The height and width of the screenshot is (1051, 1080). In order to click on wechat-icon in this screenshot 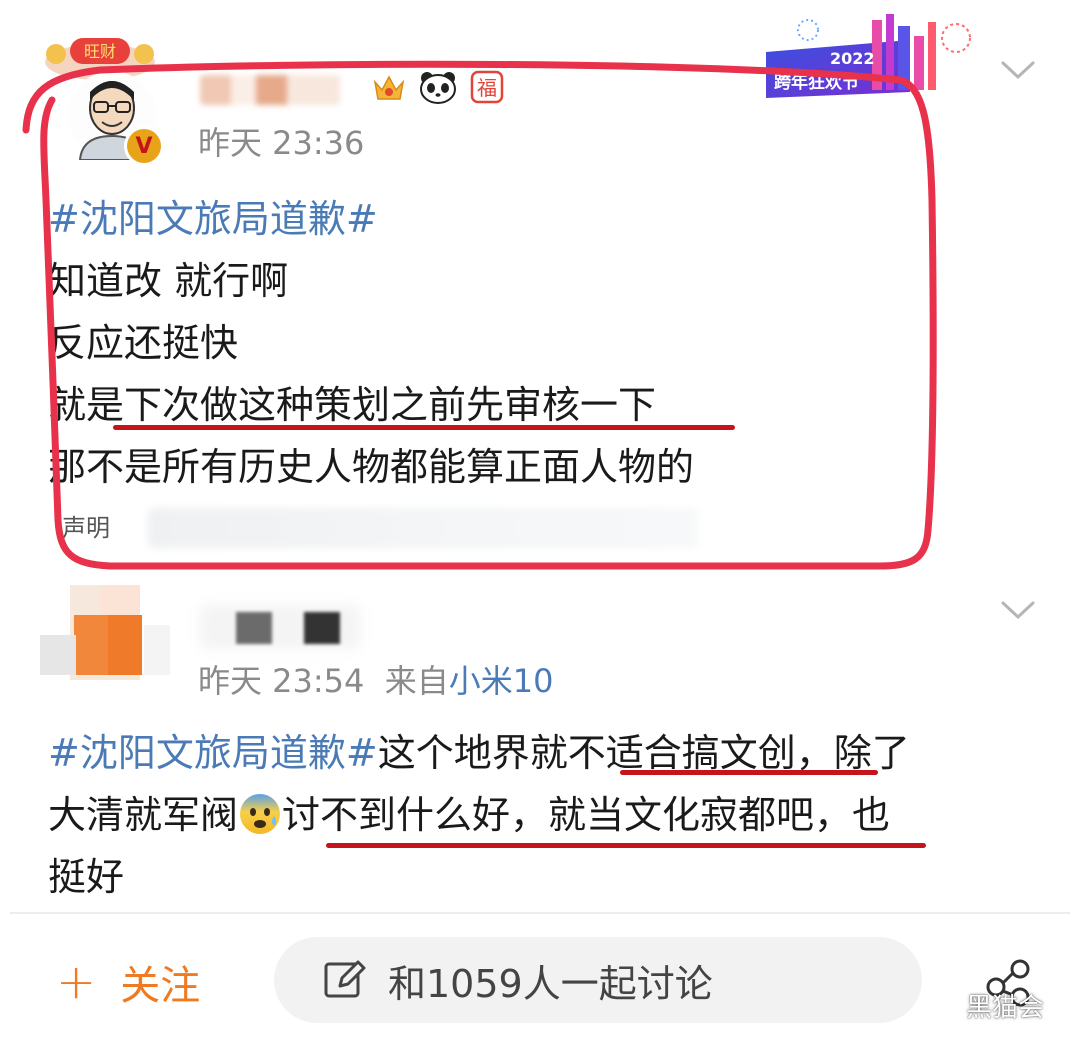, I will do `click(944, 1005)`.